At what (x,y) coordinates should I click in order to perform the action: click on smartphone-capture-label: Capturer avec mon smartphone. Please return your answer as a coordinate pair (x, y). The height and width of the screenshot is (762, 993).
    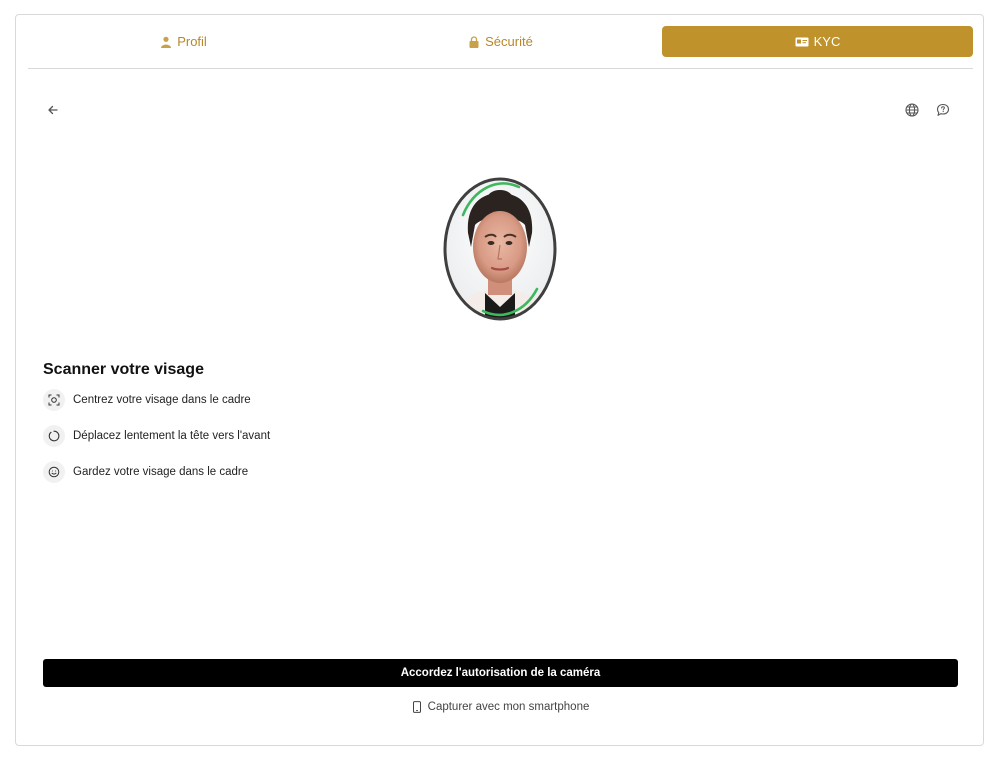
    Looking at the image, I should click on (508, 707).